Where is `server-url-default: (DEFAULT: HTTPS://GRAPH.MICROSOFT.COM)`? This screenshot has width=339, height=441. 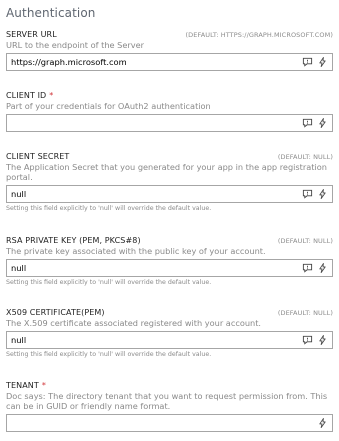 server-url-default: (DEFAULT: HTTPS://GRAPH.MICROSOFT.COM) is located at coordinates (259, 34).